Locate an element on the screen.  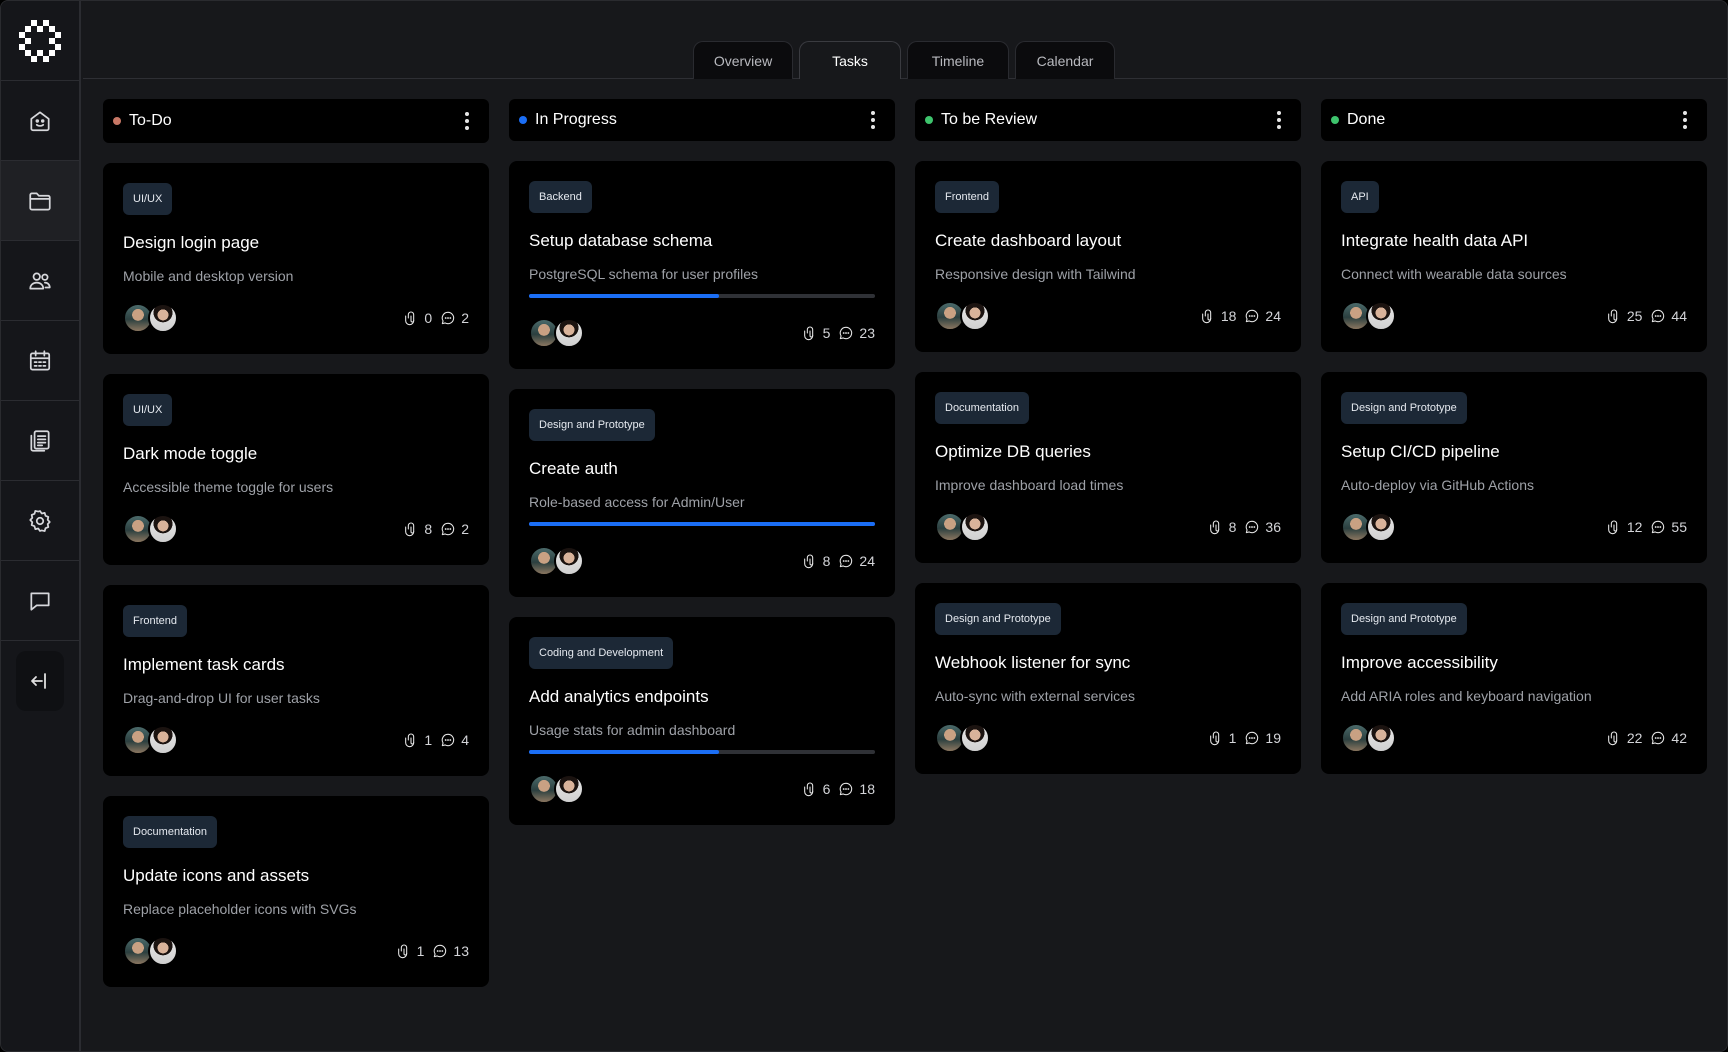
attachments-count: 6 is located at coordinates (816, 789).